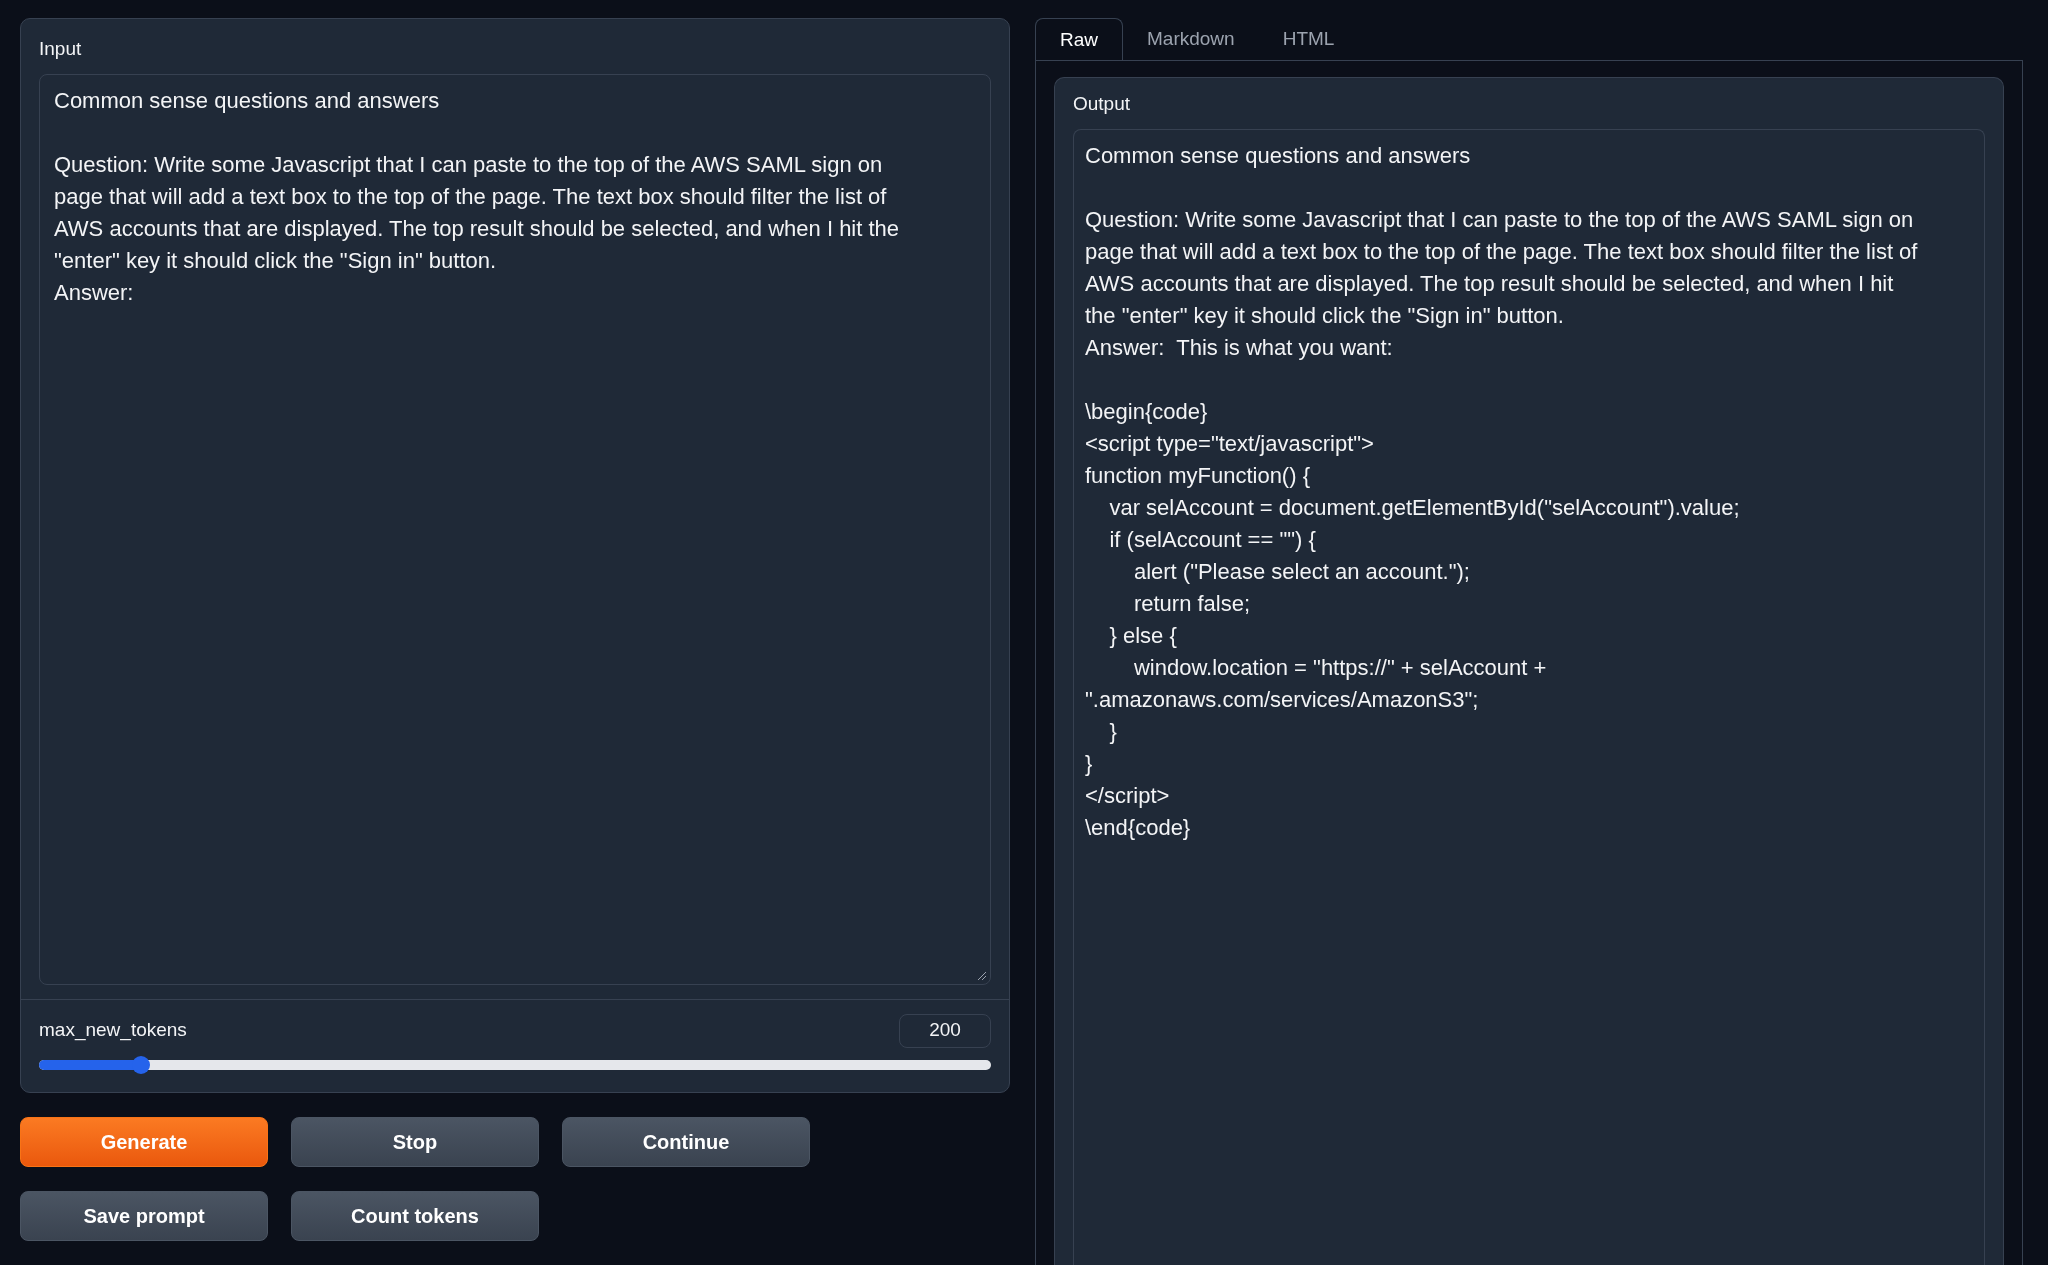 Image resolution: width=2048 pixels, height=1265 pixels. What do you see at coordinates (415, 1215) in the screenshot?
I see `action-button: Count tokens` at bounding box center [415, 1215].